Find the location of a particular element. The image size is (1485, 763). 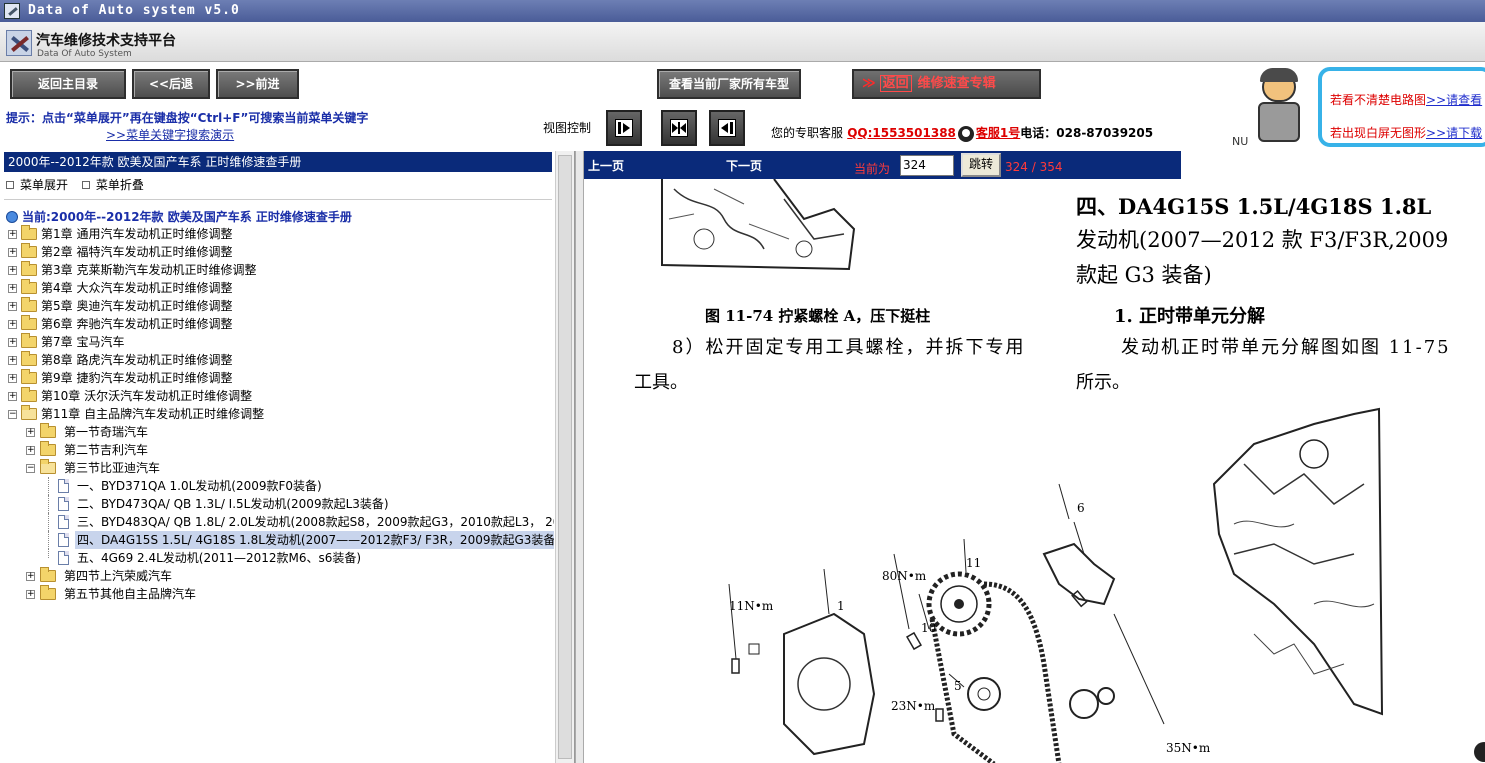

ad-download-link: >>请下载 is located at coordinates (1454, 133).